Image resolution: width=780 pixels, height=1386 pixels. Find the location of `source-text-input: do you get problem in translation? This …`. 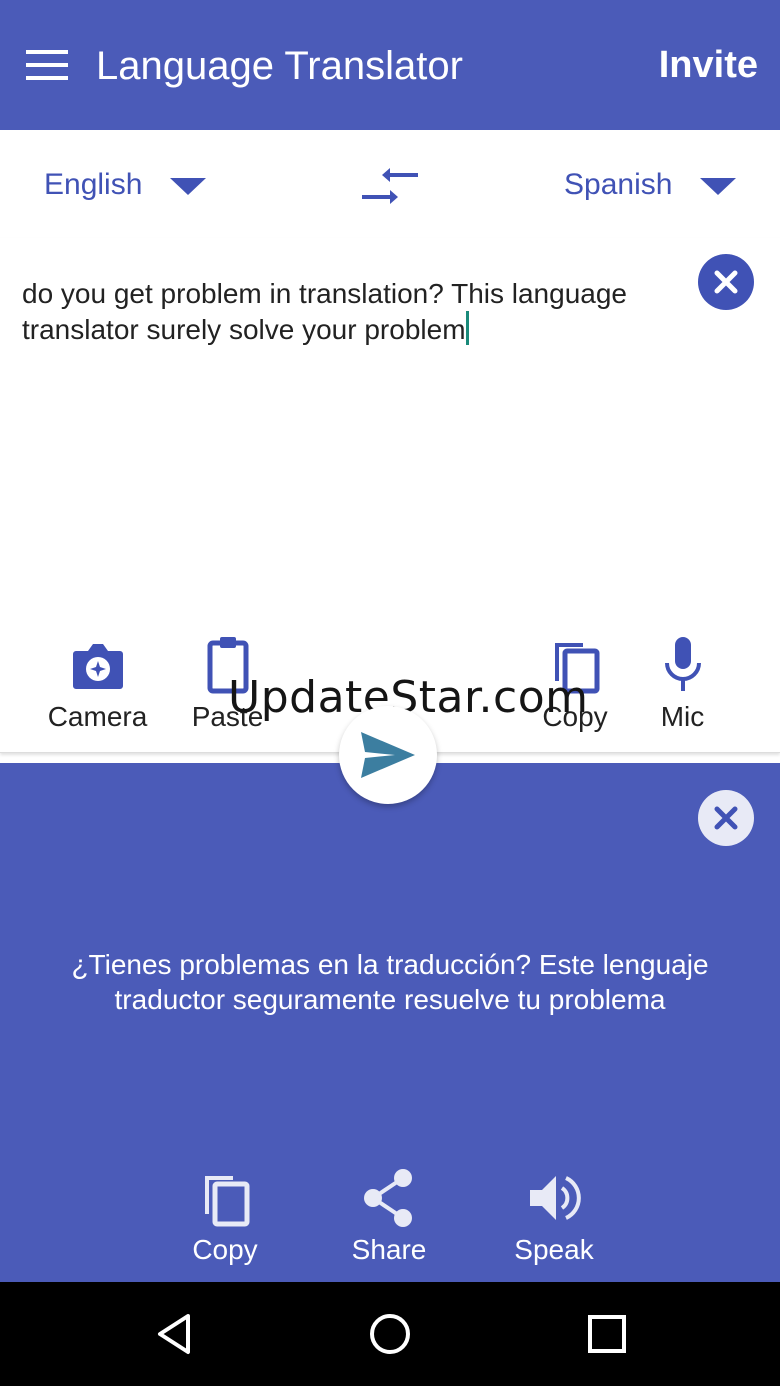

source-text-input: do you get problem in translation? This … is located at coordinates (352, 311).